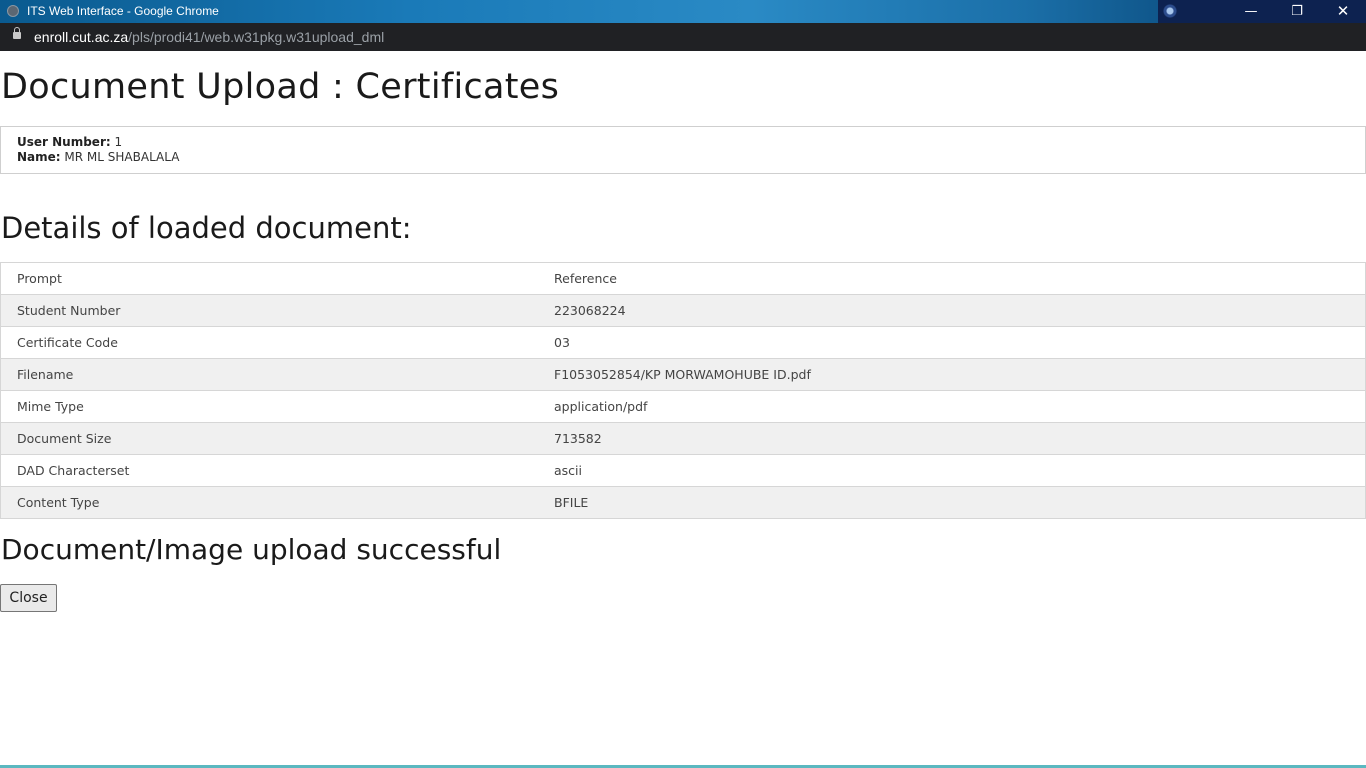 The height and width of the screenshot is (768, 1366). I want to click on minimize-button: —, so click(1251, 11).